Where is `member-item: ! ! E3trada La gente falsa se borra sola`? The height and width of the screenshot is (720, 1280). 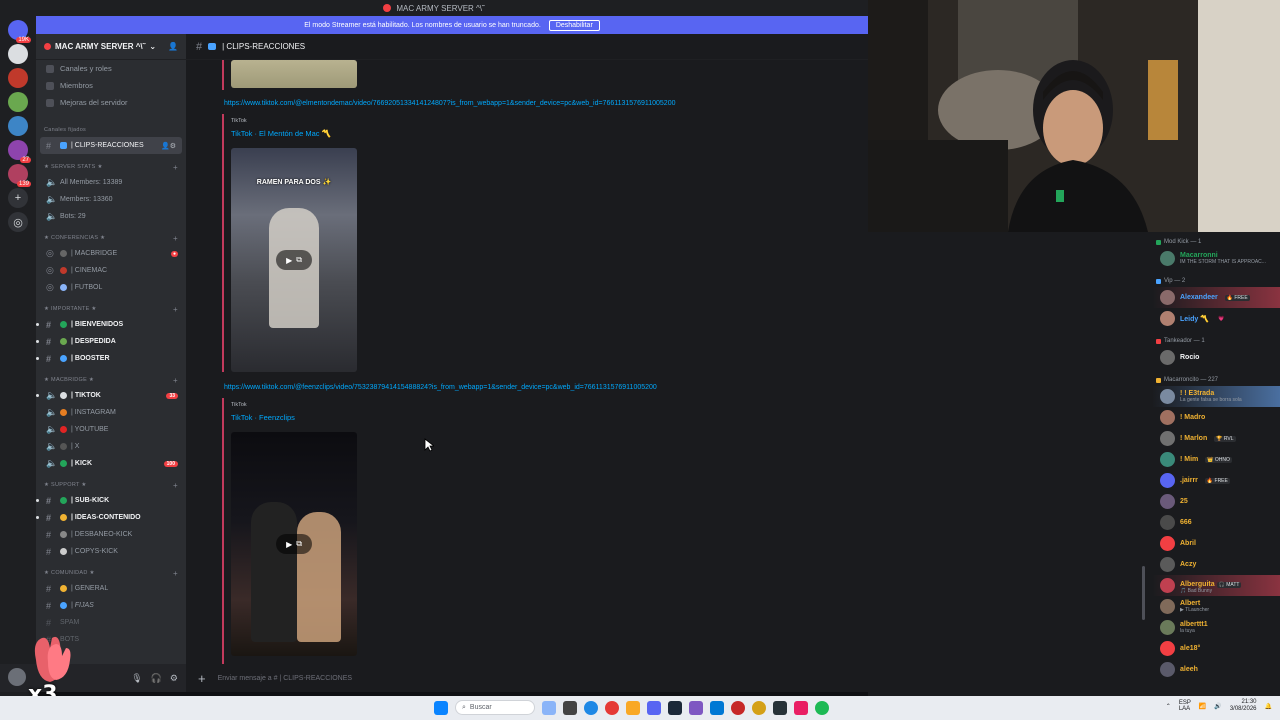 member-item: ! ! E3trada La gente falsa se borra sola is located at coordinates (1216, 396).